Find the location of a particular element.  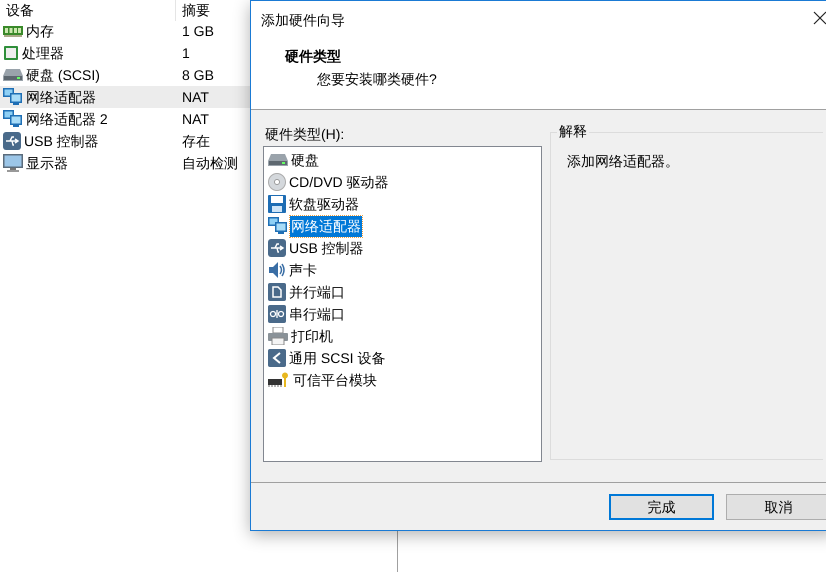

device-row: USB 控制器 存在 is located at coordinates (125, 141).